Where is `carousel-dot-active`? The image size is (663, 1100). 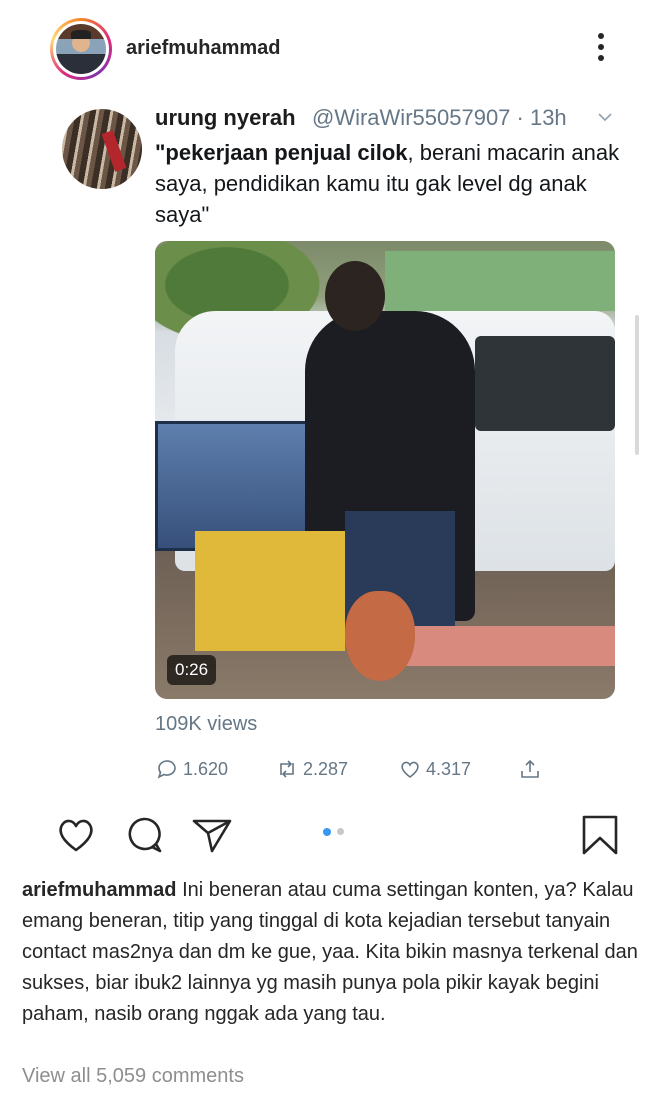 carousel-dot-active is located at coordinates (327, 832).